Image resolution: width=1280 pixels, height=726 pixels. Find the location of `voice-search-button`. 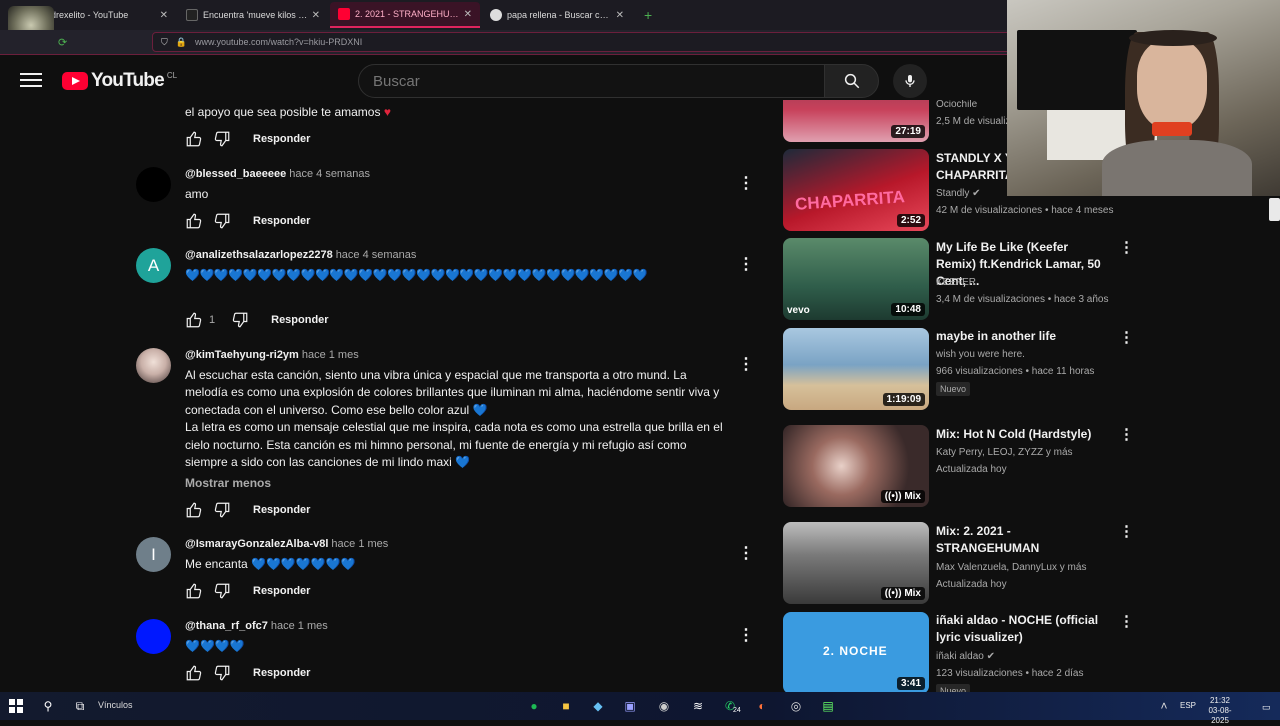

voice-search-button is located at coordinates (910, 81).